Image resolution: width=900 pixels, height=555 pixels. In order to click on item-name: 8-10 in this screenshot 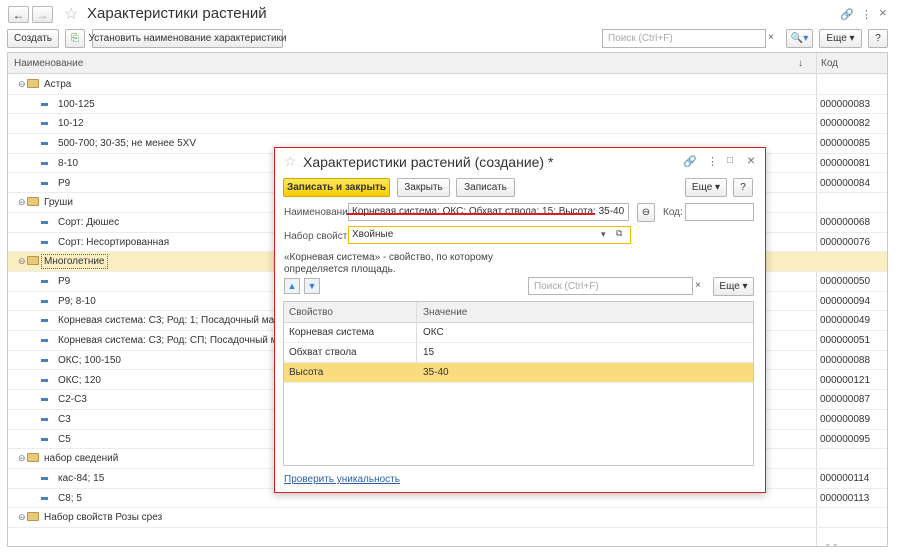, I will do `click(68, 163)`.